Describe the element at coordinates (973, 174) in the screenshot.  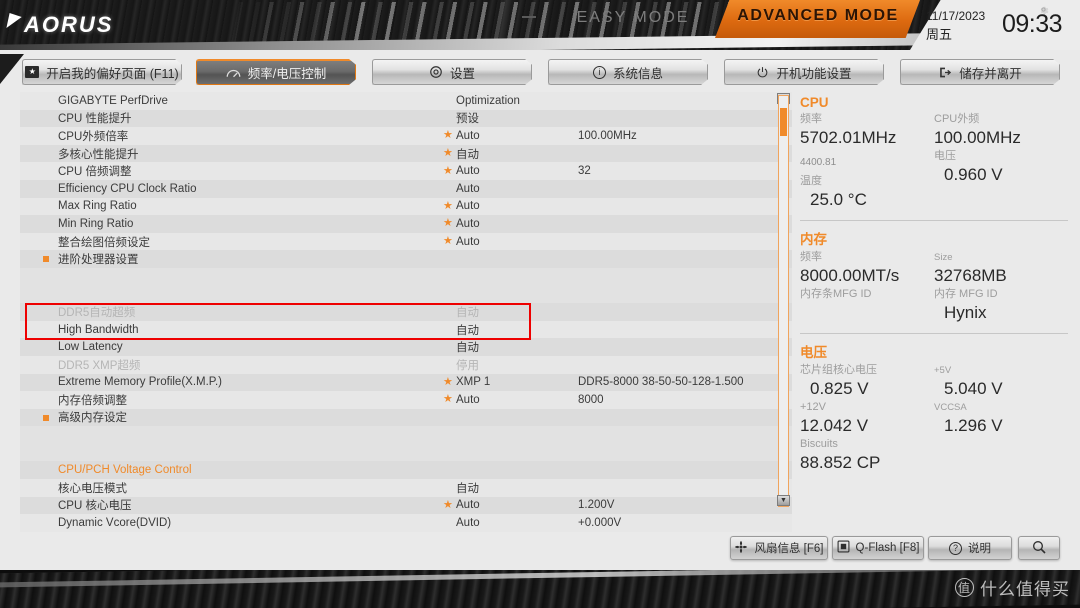
I see `cpu-voltage-value: 0.960 V` at that location.